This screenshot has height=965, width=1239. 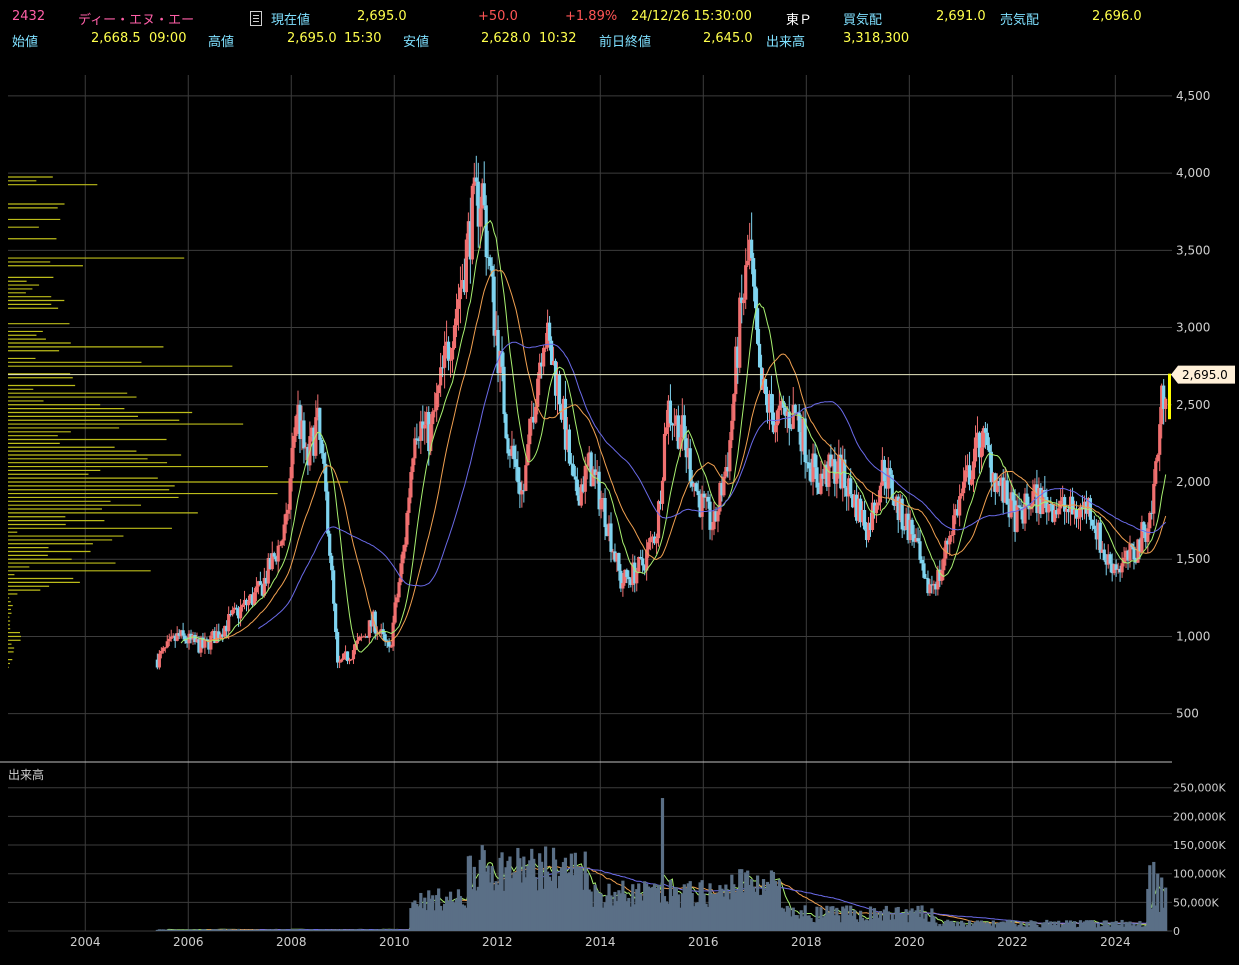 I want to click on x-tick-label: 2018, so click(x=806, y=942).